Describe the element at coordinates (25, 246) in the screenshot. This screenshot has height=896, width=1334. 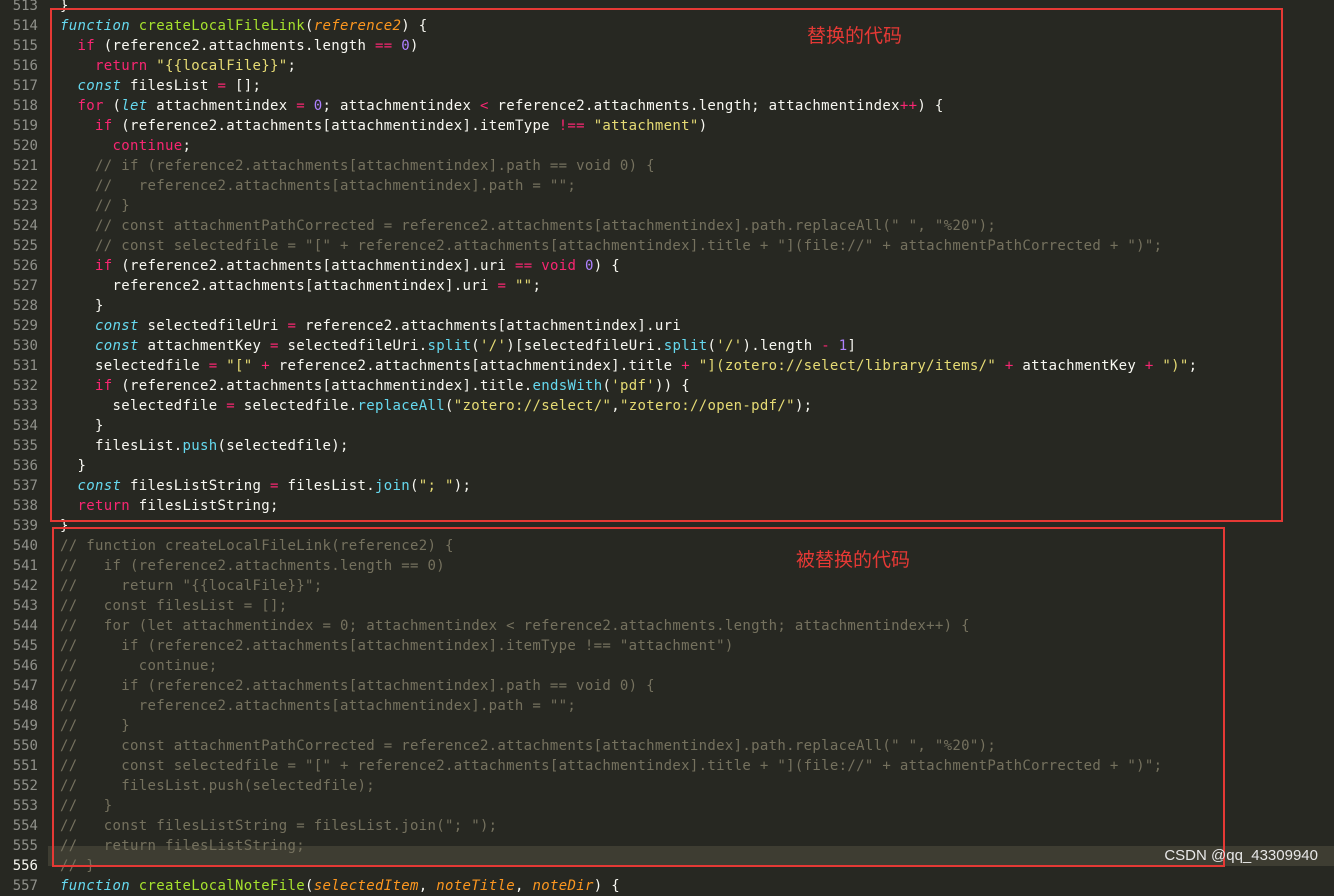
I see `line-number: 525` at that location.